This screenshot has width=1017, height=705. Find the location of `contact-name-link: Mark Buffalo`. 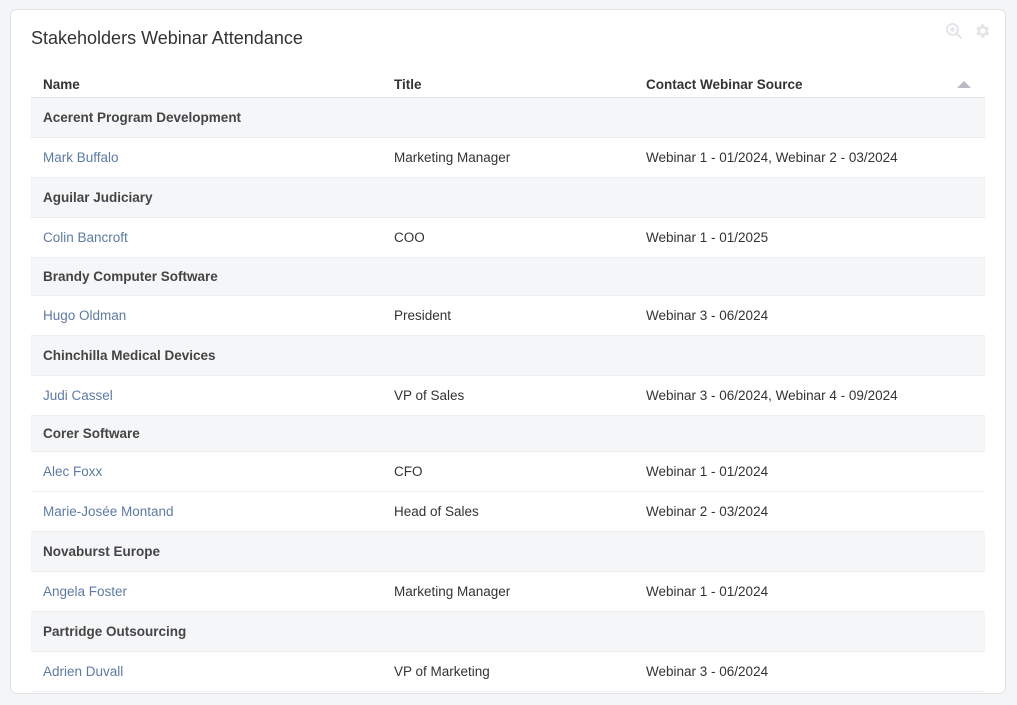

contact-name-link: Mark Buffalo is located at coordinates (81, 157).